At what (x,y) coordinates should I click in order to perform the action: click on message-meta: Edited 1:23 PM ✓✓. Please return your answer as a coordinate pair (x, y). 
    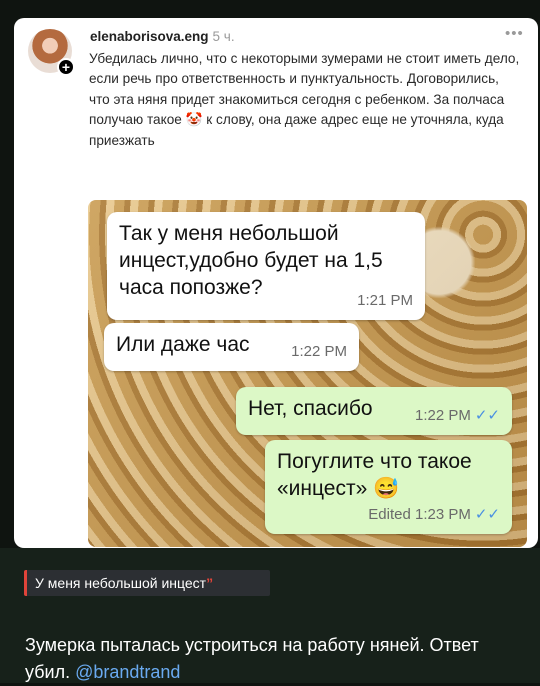
    Looking at the image, I should click on (434, 514).